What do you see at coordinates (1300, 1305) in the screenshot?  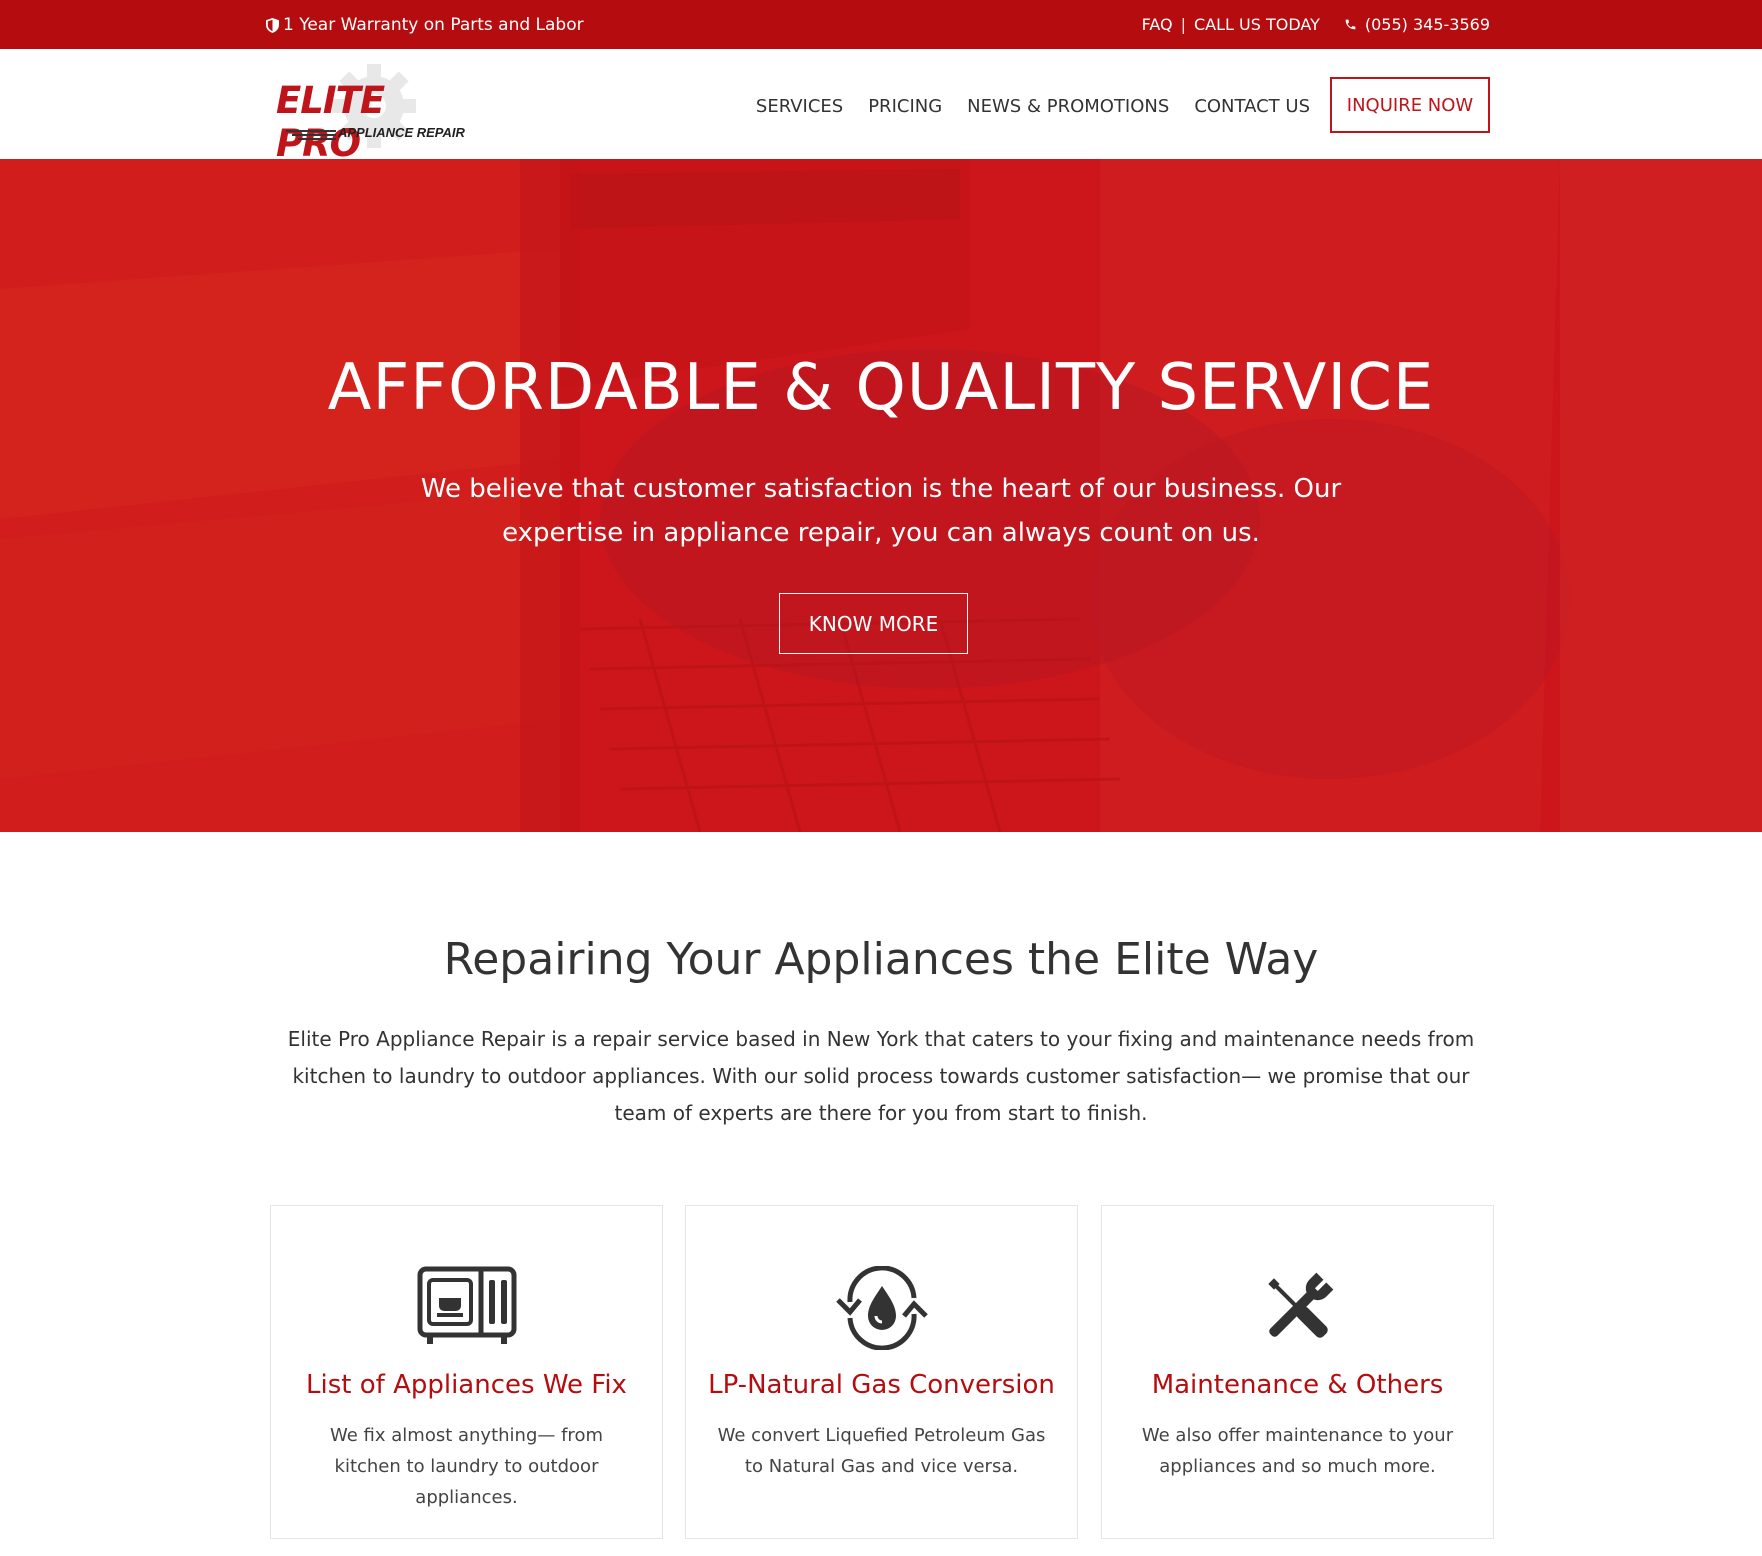 I see `tools-icon` at bounding box center [1300, 1305].